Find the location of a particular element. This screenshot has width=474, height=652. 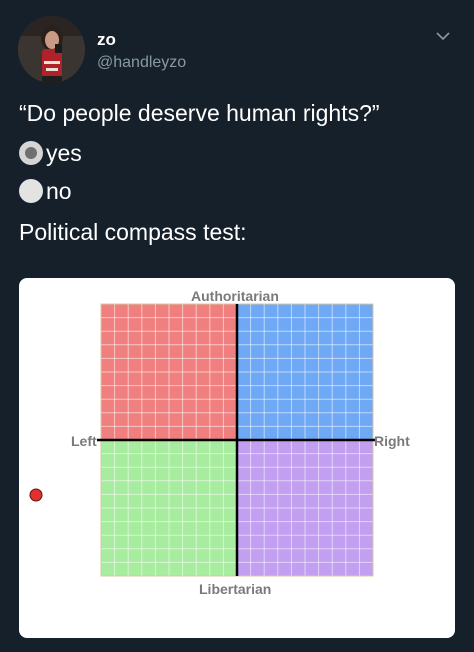

position-marker is located at coordinates (36, 495).